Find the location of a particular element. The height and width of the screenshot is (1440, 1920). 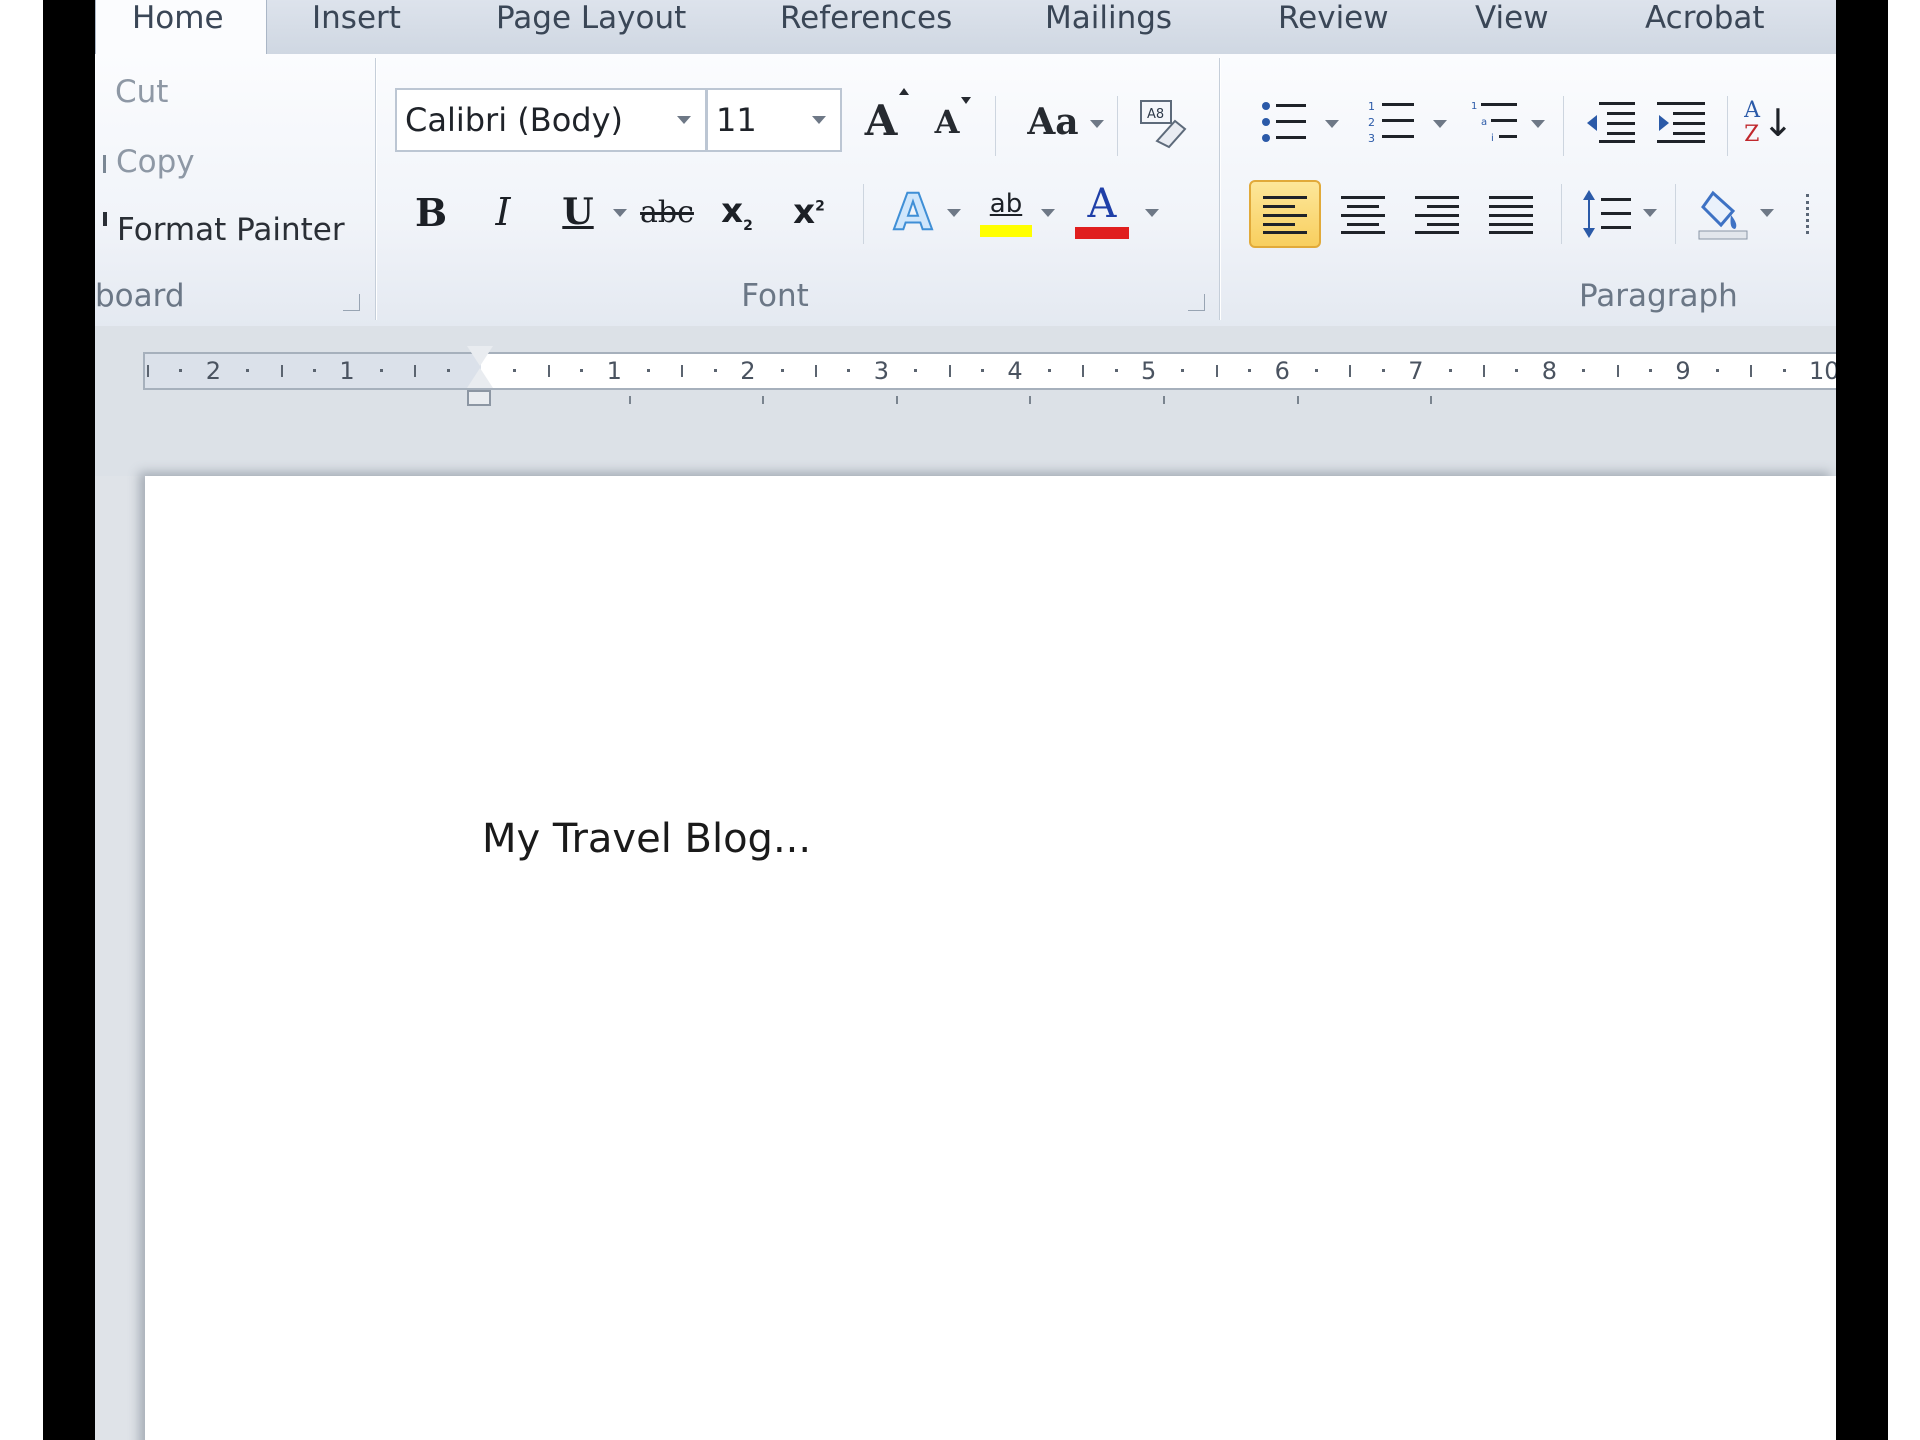

font-color-button: A is located at coordinates (1102, 211).